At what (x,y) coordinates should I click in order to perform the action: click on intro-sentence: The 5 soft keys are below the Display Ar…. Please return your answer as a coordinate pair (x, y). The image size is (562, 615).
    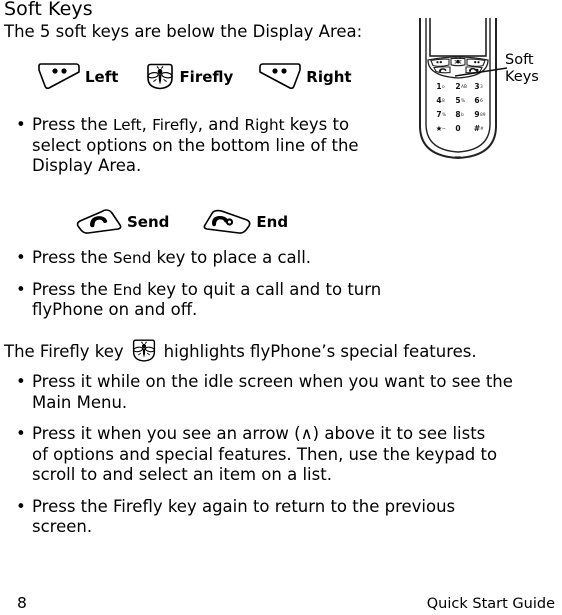
    Looking at the image, I should click on (183, 31).